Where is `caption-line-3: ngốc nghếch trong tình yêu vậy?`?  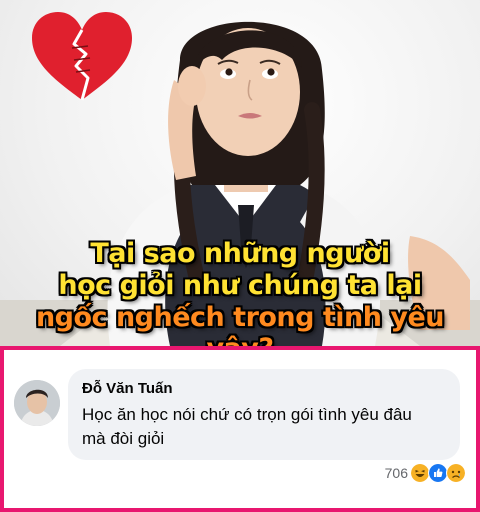 caption-line-3: ngốc nghếch trong tình yêu vậy? is located at coordinates (240, 324).